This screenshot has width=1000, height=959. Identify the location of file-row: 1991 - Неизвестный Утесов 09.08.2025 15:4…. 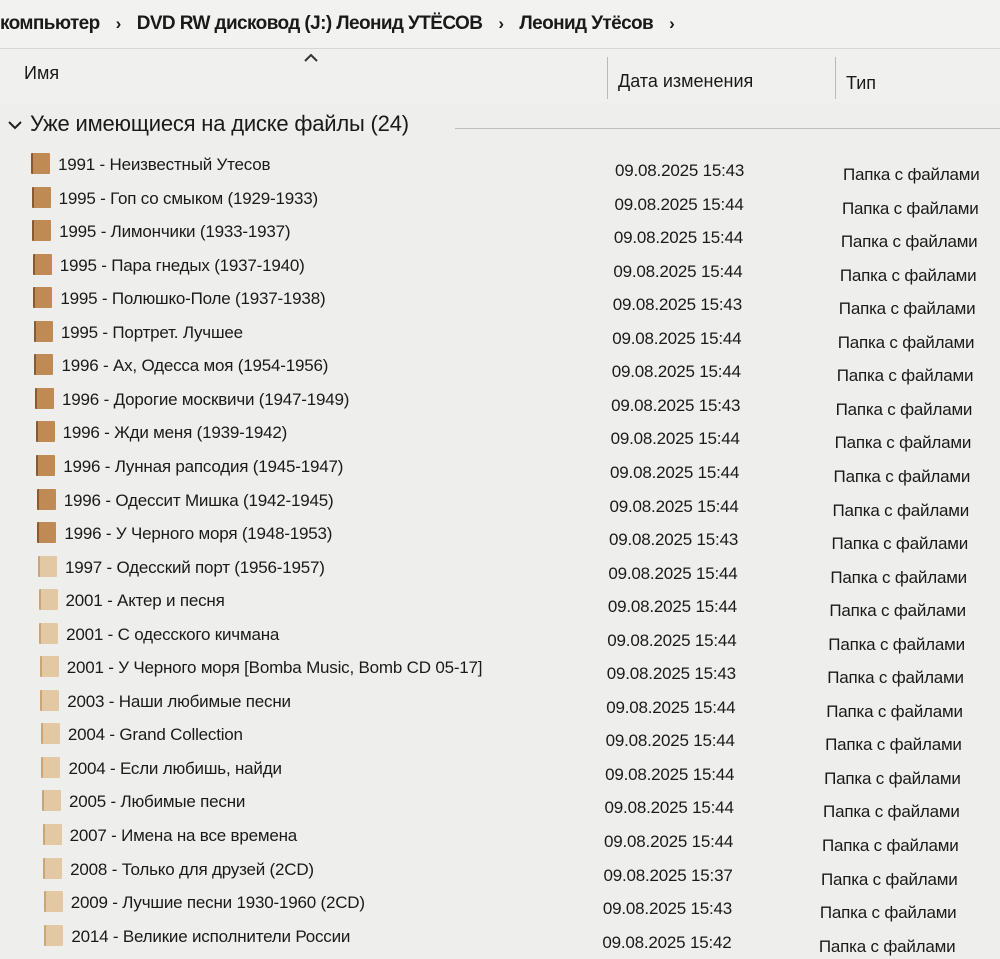
(500, 170).